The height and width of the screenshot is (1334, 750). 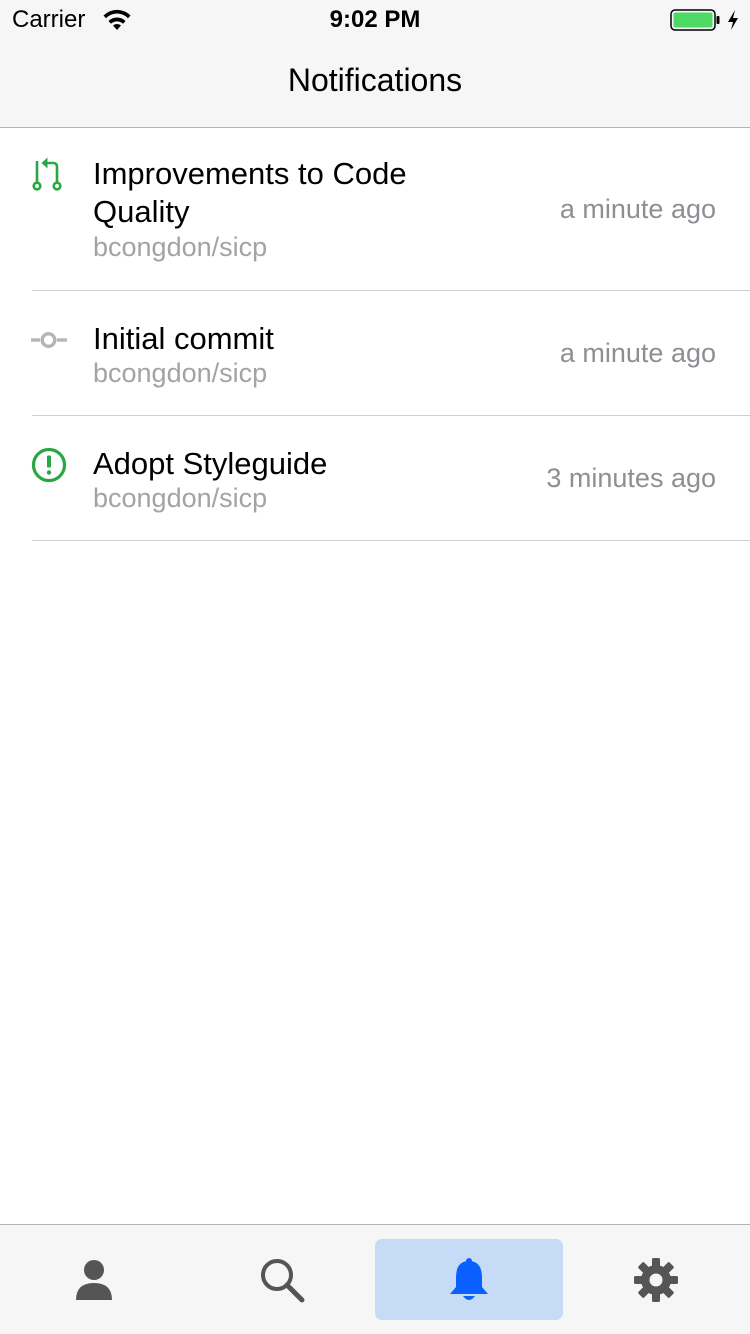 I want to click on row-divider, so click(x=391, y=540).